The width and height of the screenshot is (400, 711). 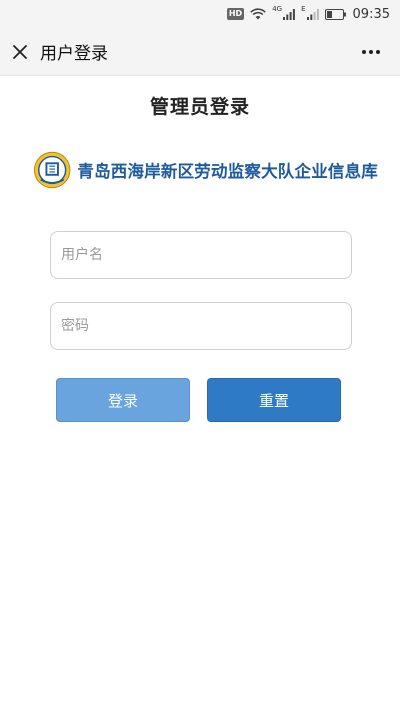 I want to click on network-type-label-2: E, so click(x=303, y=9).